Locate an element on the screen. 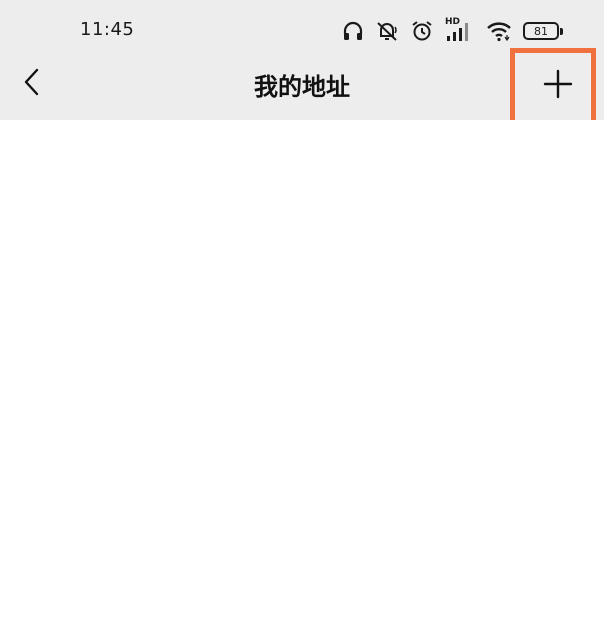  battery-level: 81 is located at coordinates (541, 31).